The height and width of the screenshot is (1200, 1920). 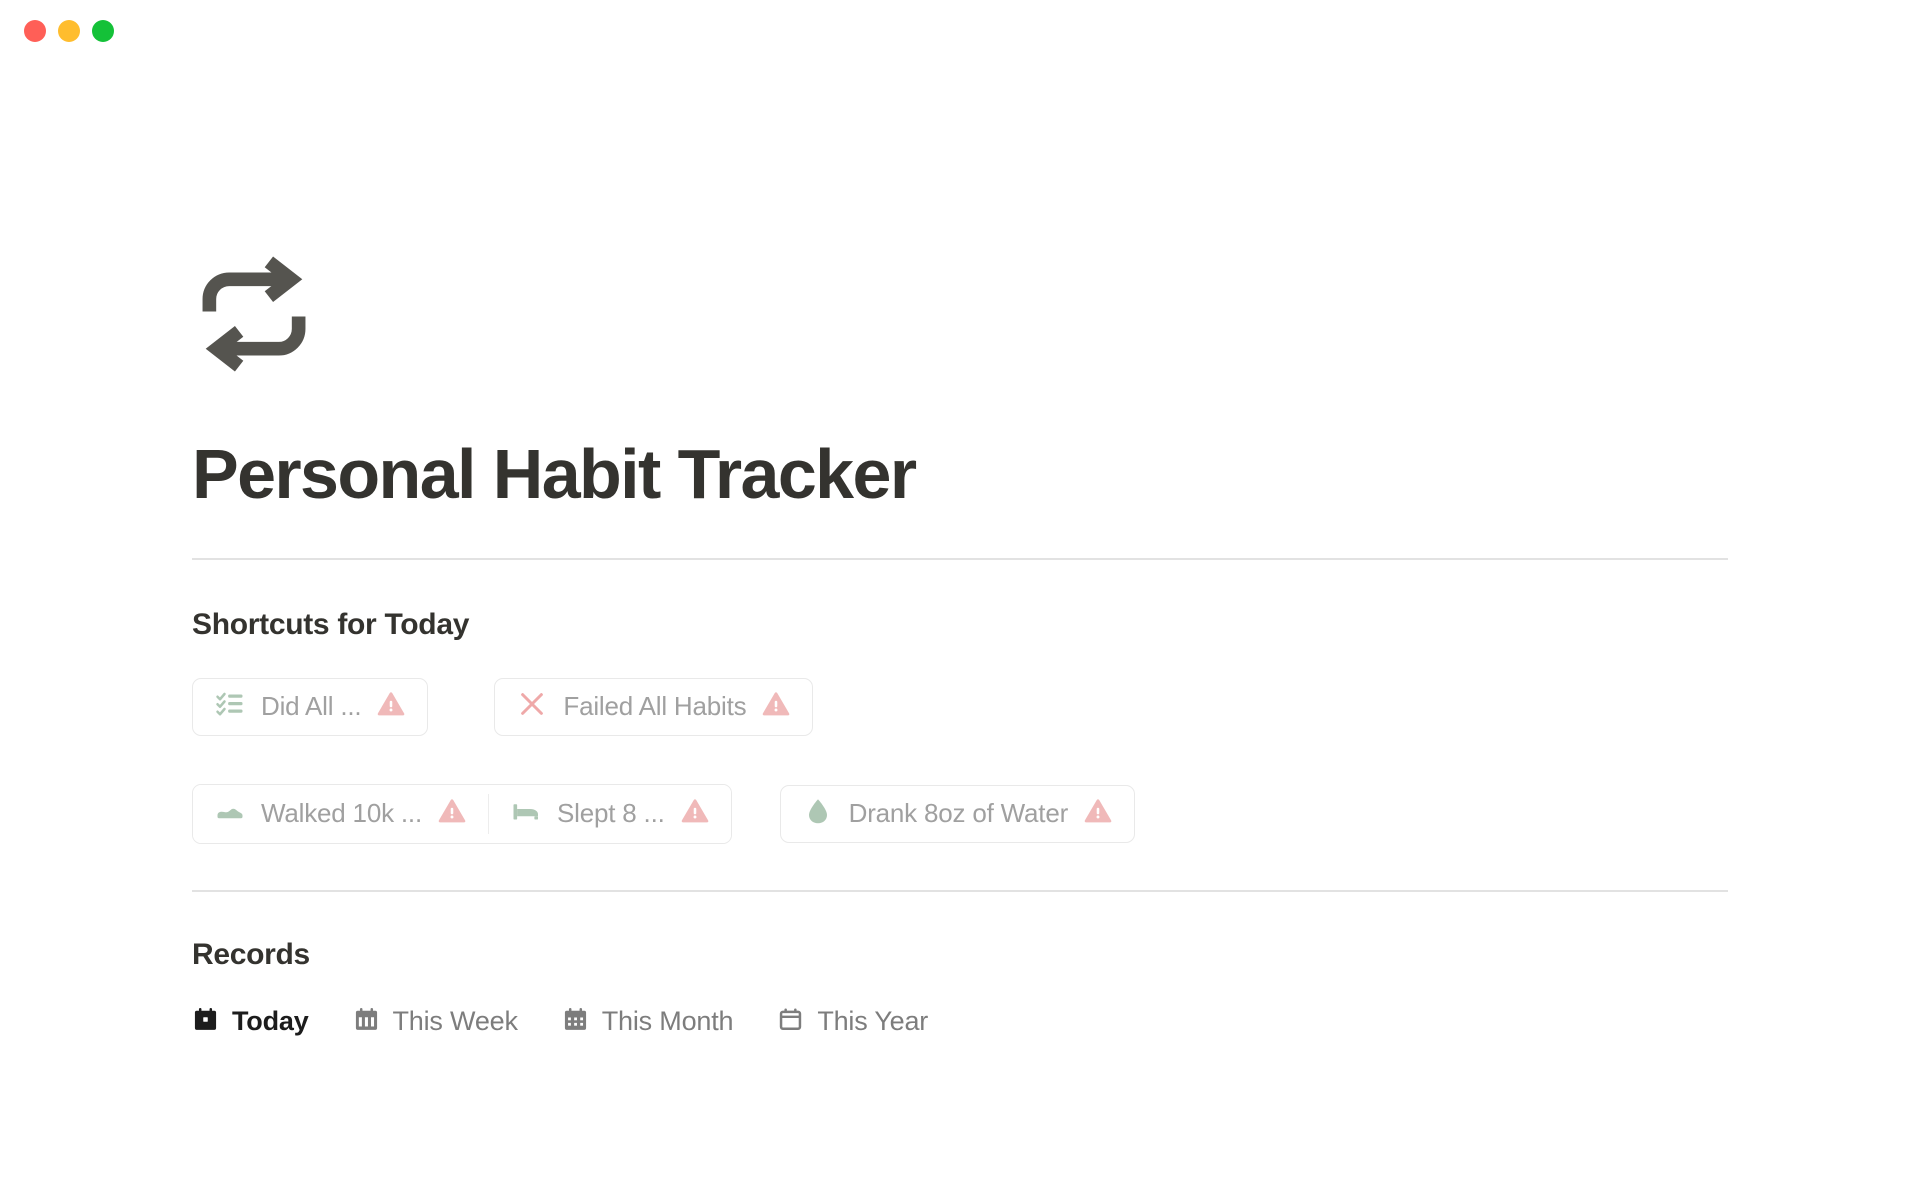 I want to click on divider-top, so click(x=960, y=558).